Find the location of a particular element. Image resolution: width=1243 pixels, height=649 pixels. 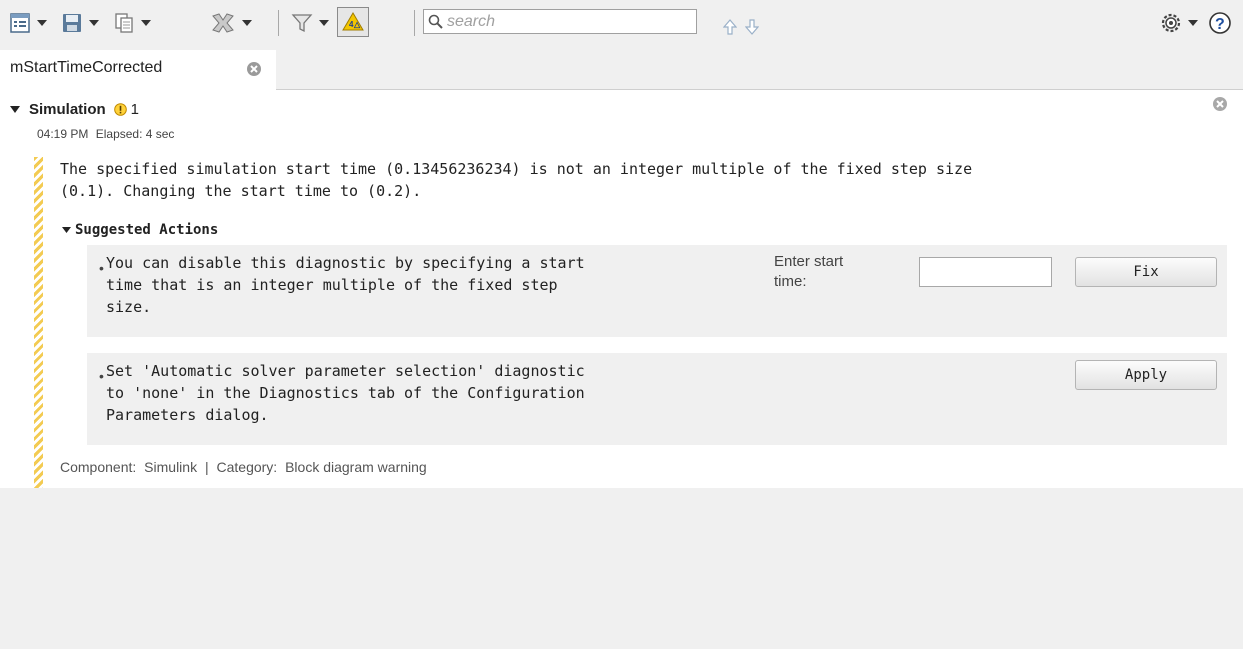

clear-button is located at coordinates (231, 23).